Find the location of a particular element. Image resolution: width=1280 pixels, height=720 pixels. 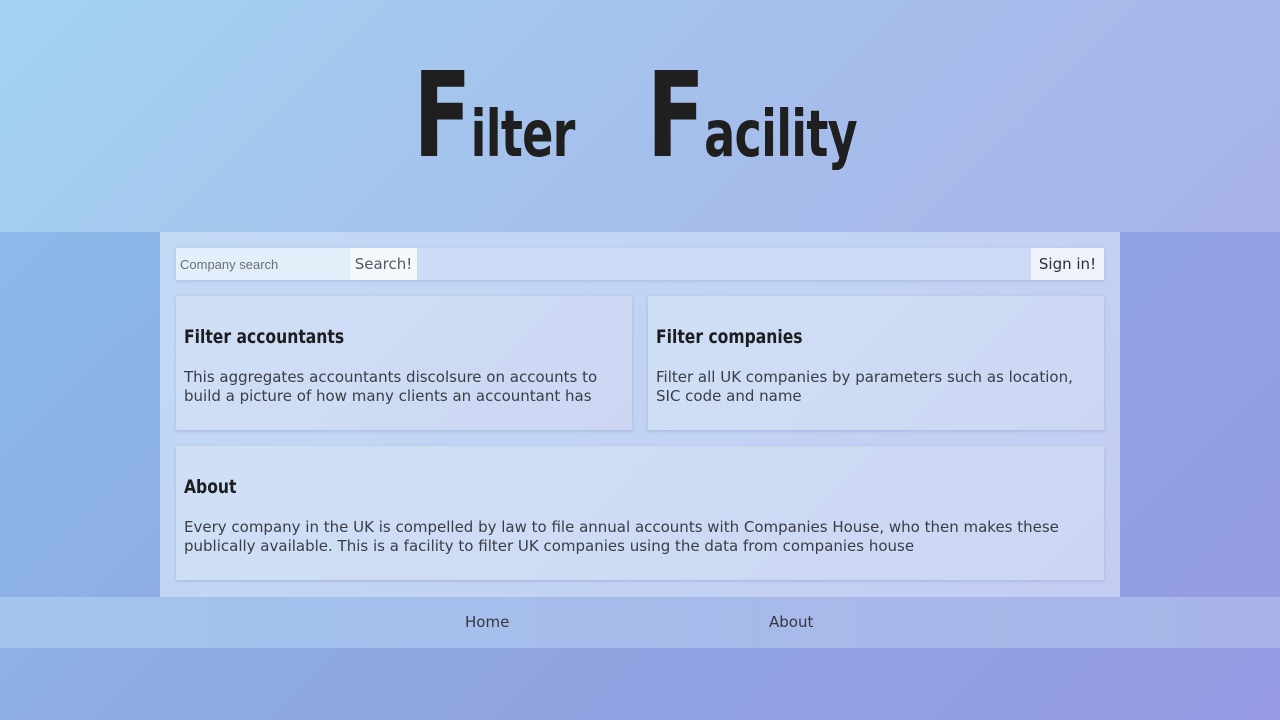

footer-nav: Home About is located at coordinates (640, 622).